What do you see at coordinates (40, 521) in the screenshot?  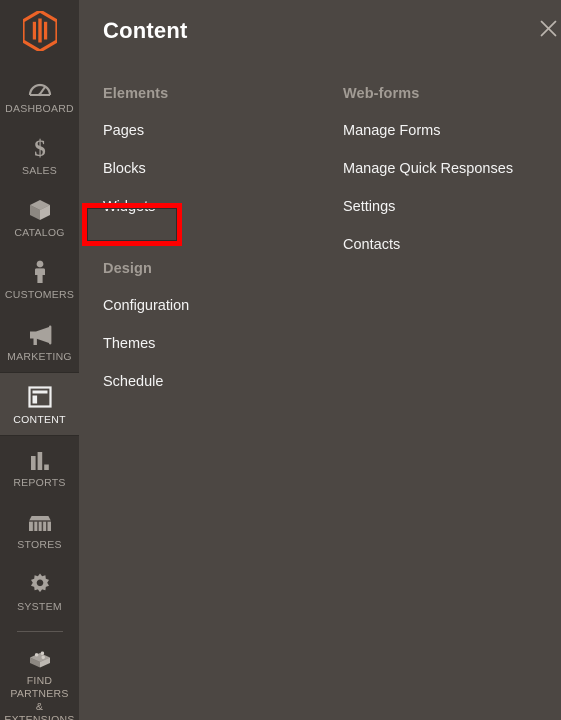 I see `storefront-icon` at bounding box center [40, 521].